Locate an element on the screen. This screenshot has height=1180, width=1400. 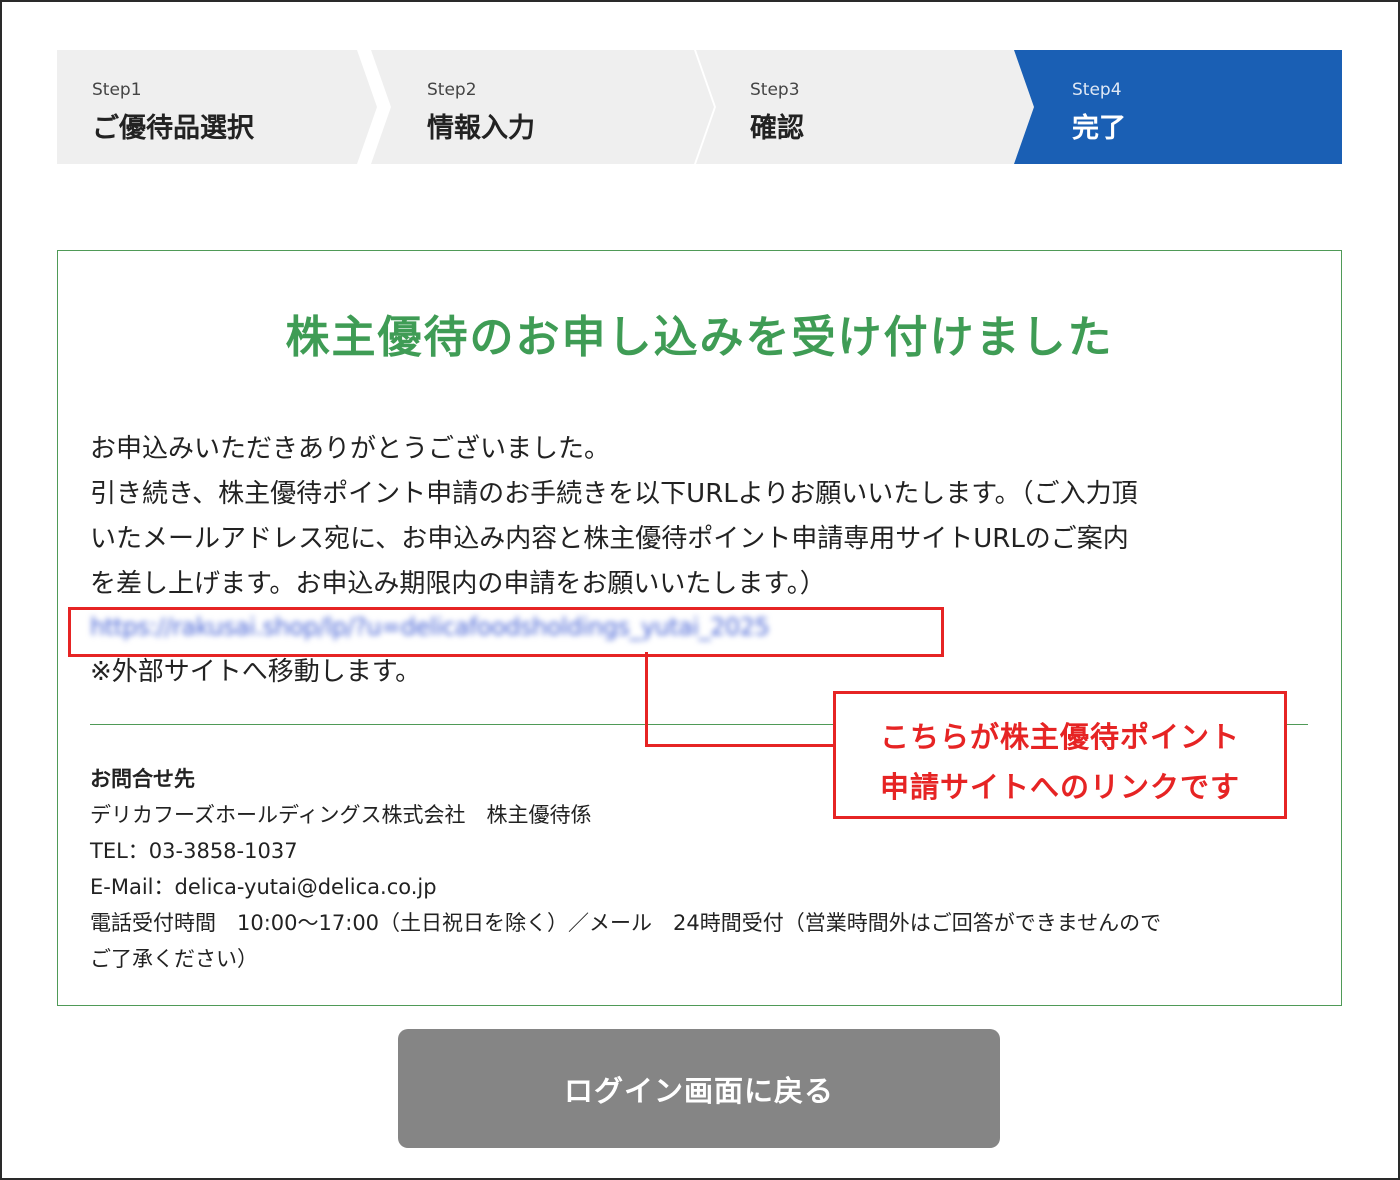
callout-line-1: こちらが株主優待ポイント is located at coordinates (1059, 737).